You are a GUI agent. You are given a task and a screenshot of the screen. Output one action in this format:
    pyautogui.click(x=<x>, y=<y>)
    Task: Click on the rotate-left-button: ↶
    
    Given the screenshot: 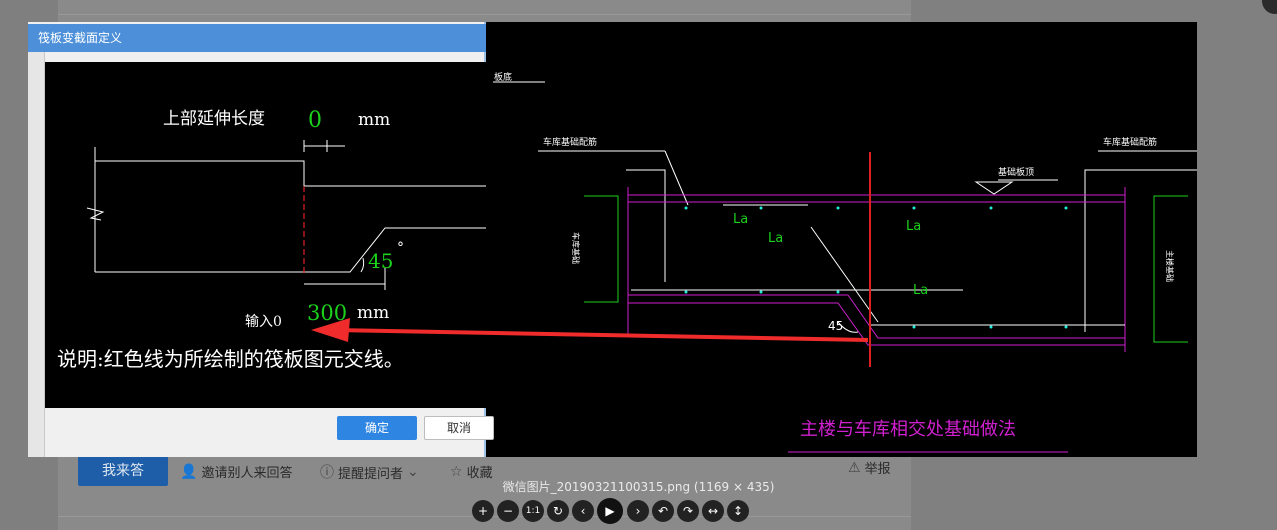 What is the action you would take?
    pyautogui.click(x=663, y=511)
    